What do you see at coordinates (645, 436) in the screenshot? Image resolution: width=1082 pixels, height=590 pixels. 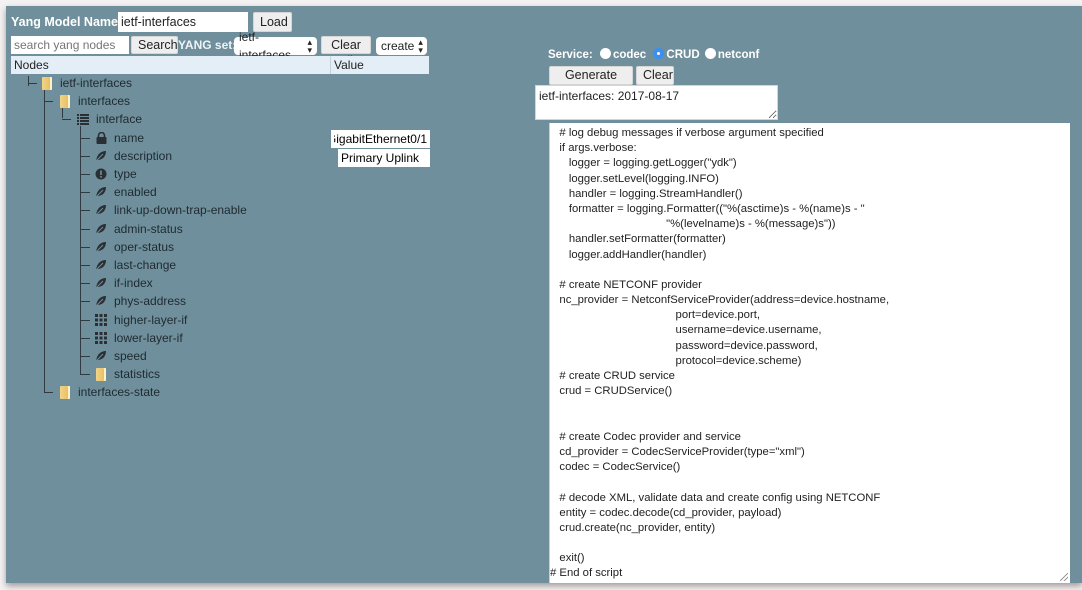 I see `script-line: # create Codec provider and service` at bounding box center [645, 436].